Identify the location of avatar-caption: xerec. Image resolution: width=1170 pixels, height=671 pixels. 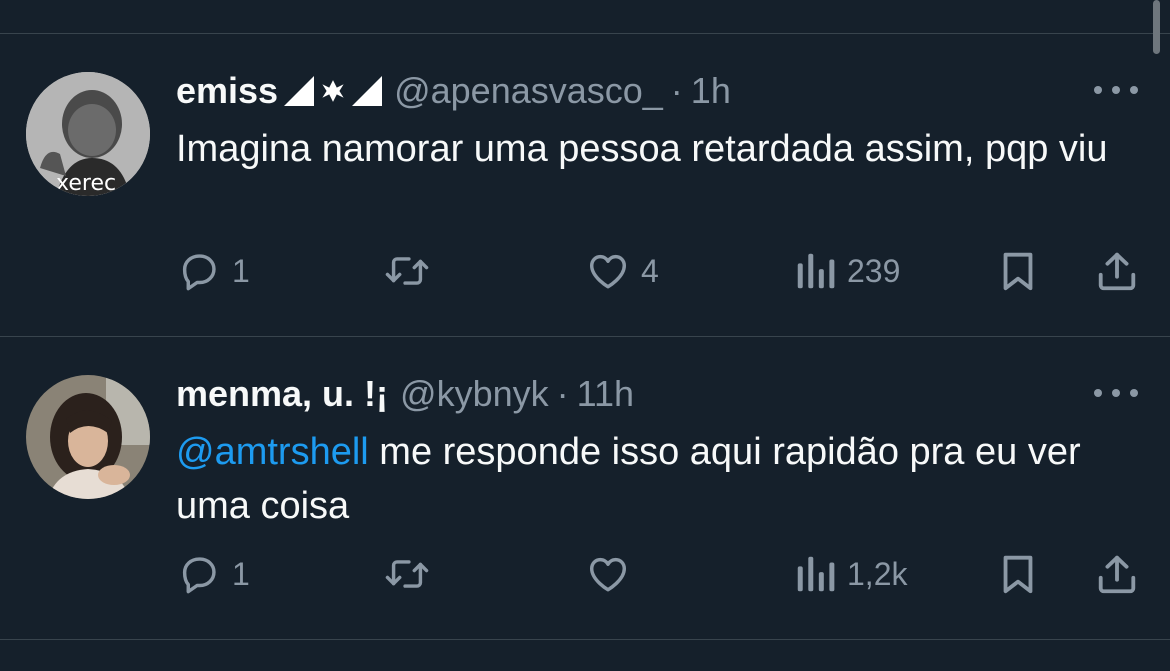
(86, 183).